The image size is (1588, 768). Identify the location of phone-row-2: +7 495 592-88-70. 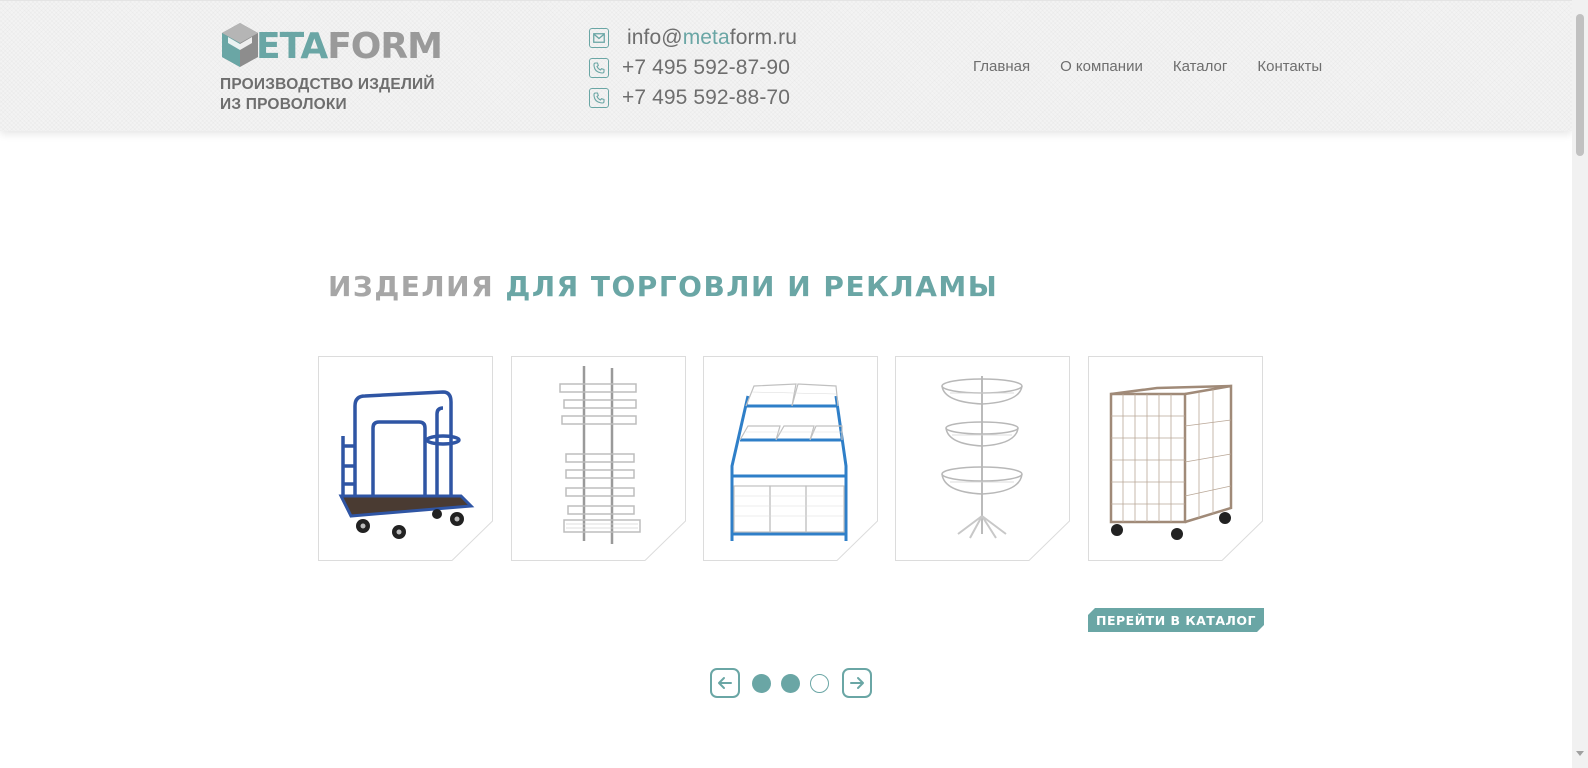
(693, 98).